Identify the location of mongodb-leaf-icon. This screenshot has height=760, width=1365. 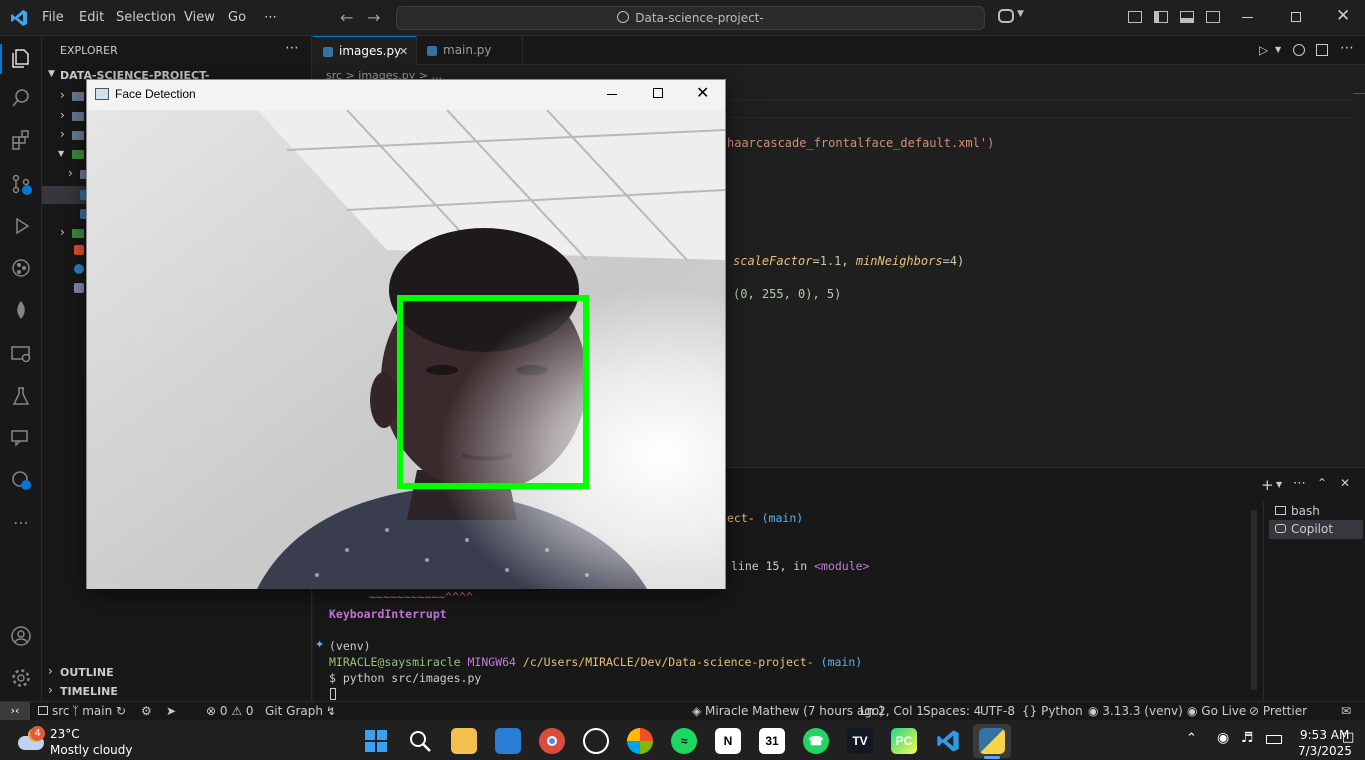
(21, 310).